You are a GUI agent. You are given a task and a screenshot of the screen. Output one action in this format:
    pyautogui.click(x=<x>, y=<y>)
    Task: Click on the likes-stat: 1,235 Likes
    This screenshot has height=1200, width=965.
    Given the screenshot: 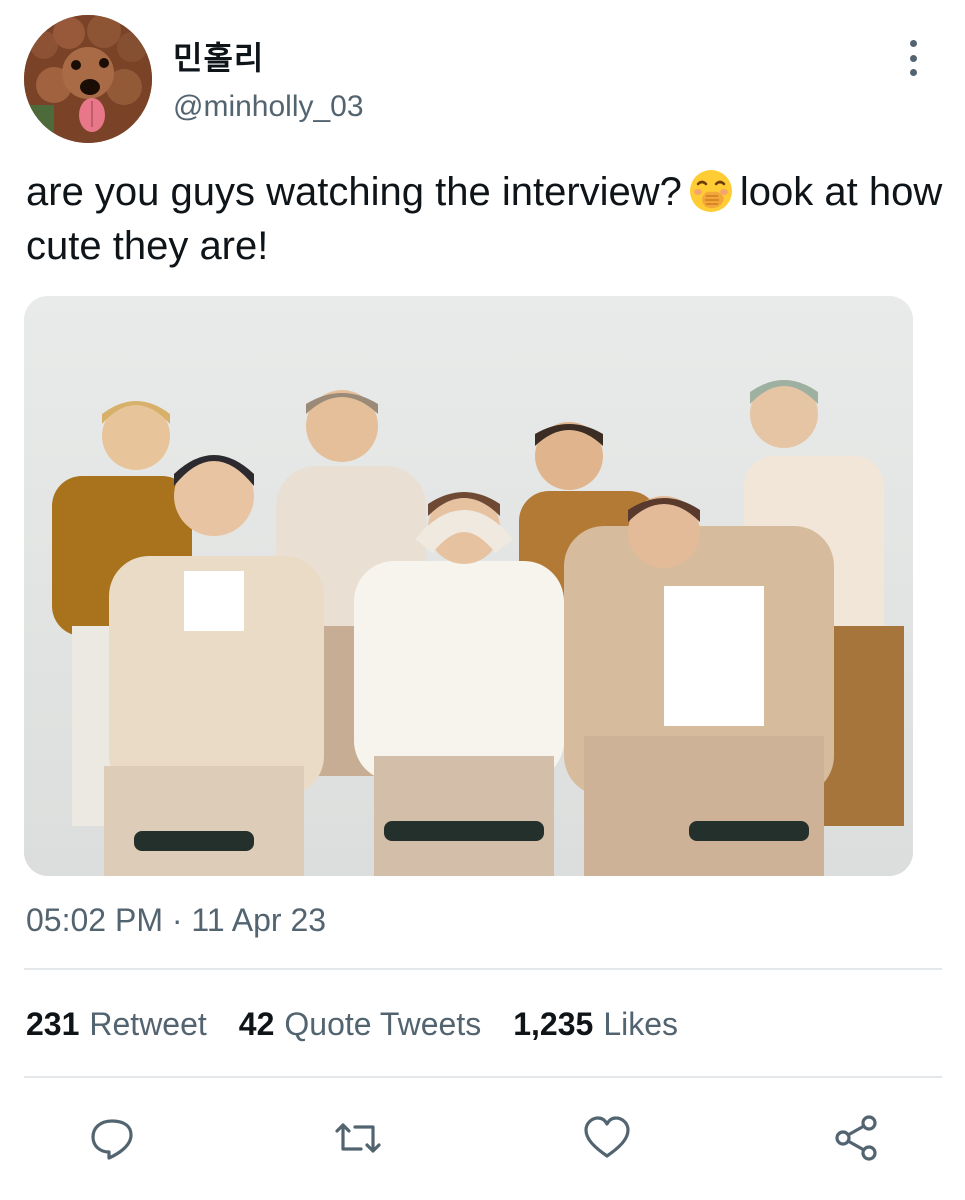 What is the action you would take?
    pyautogui.click(x=595, y=1024)
    